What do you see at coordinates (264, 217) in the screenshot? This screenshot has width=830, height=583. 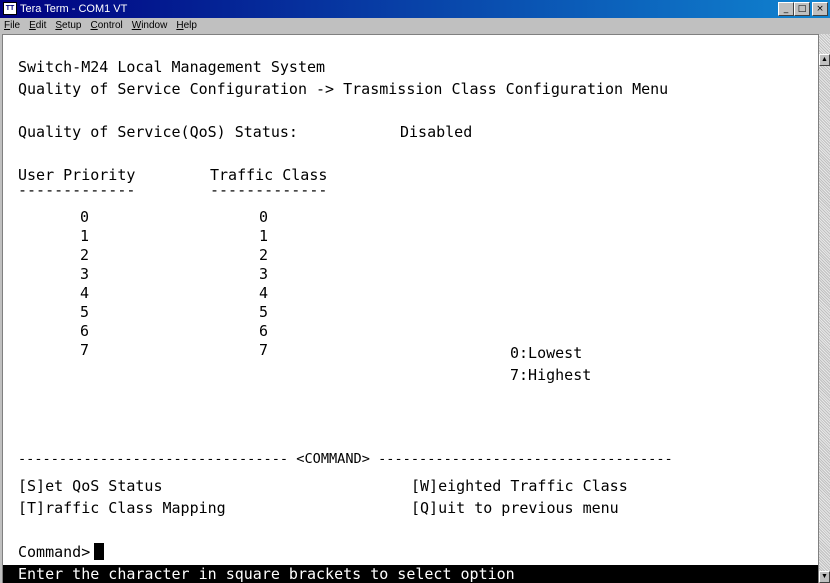 I see `traffic-class-cell: 0` at bounding box center [264, 217].